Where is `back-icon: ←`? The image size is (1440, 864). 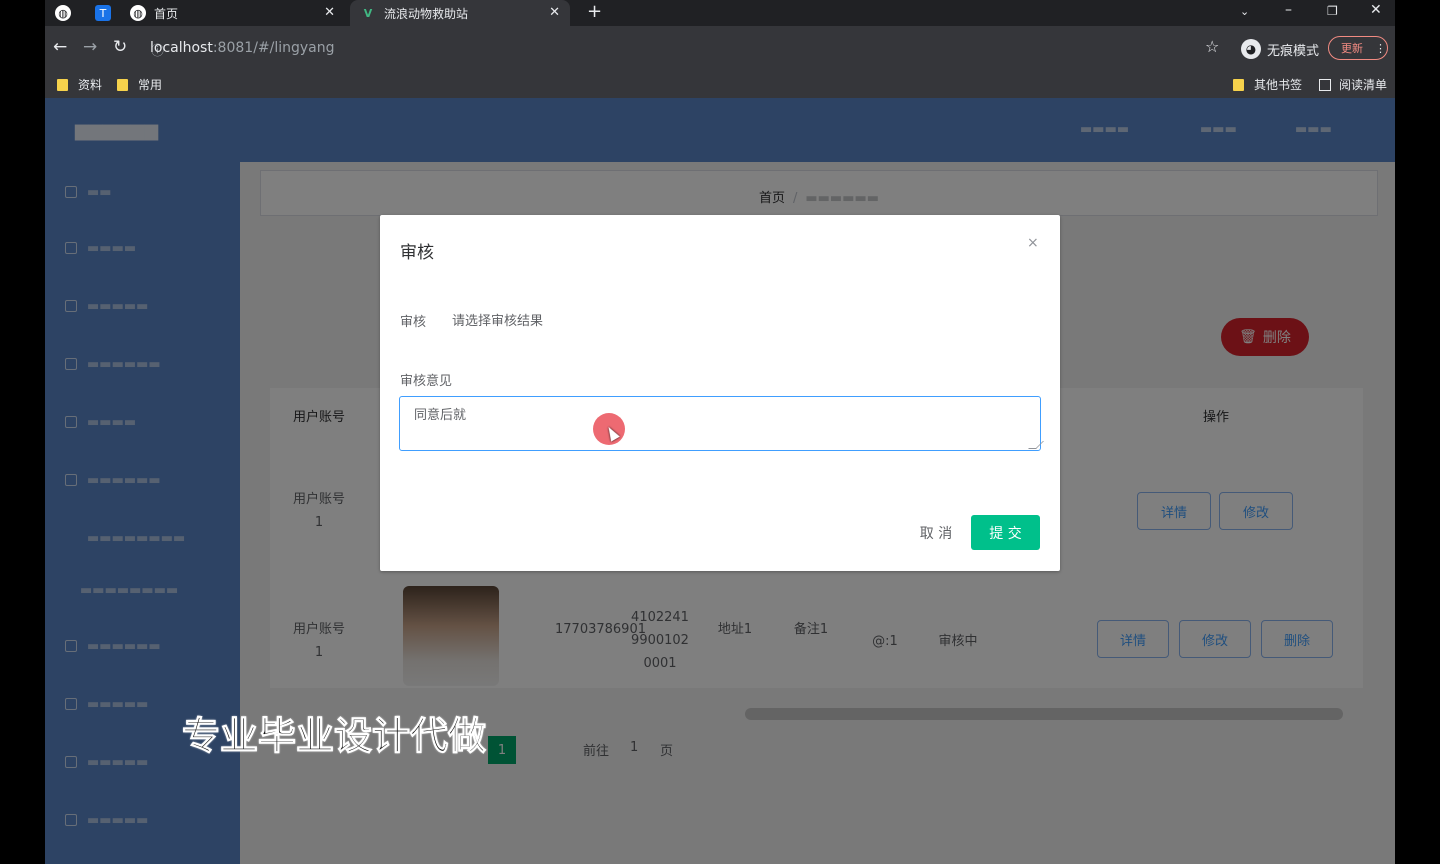 back-icon: ← is located at coordinates (60, 47).